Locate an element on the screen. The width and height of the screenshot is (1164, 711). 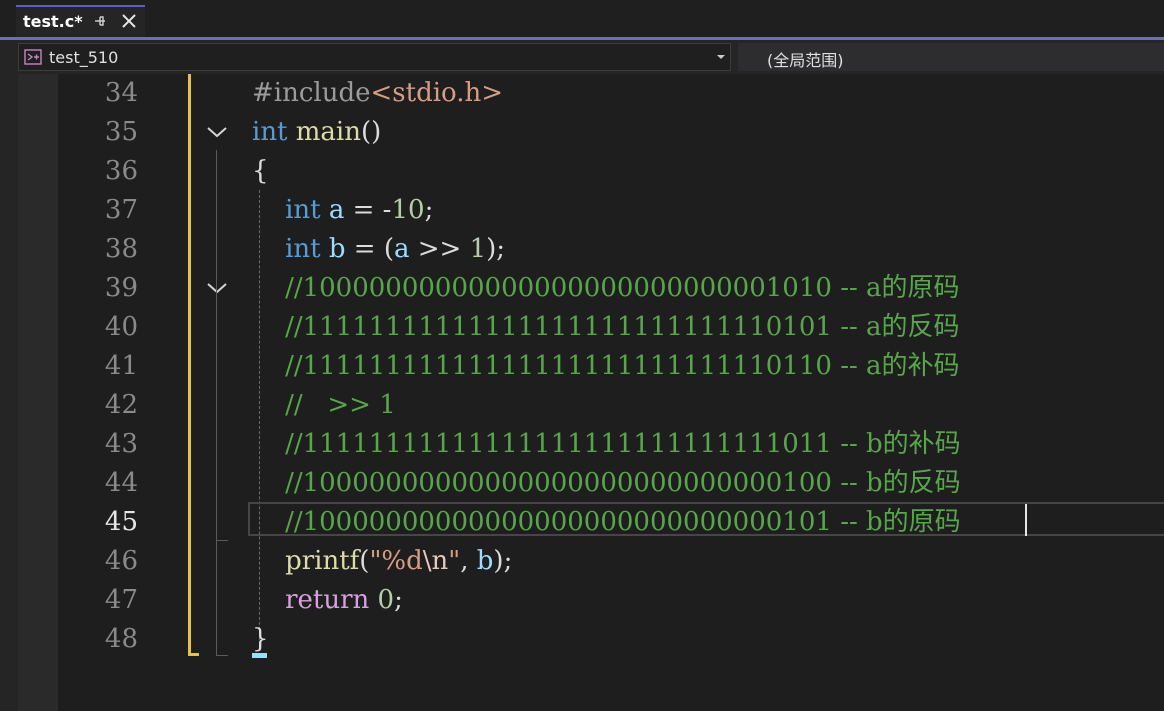
code-line: #include<stdio.h> is located at coordinates (377, 93).